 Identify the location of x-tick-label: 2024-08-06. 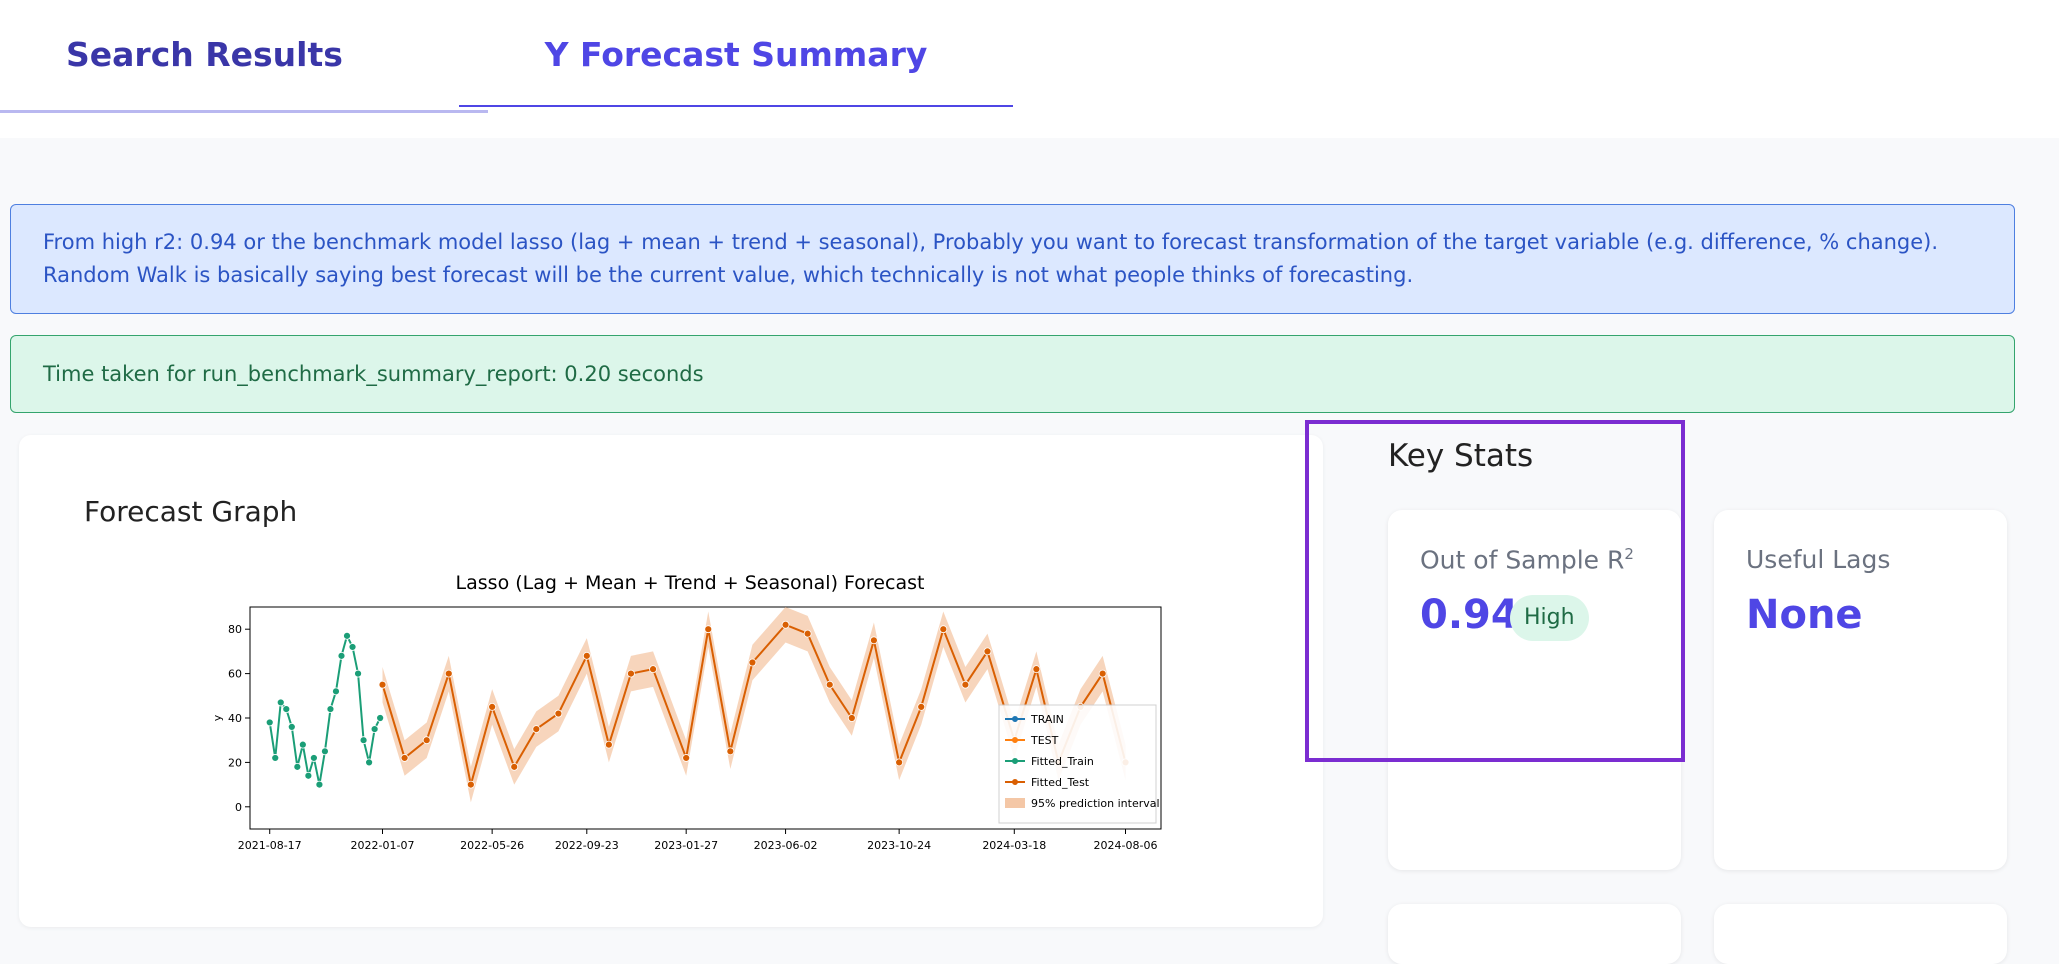
(1126, 845).